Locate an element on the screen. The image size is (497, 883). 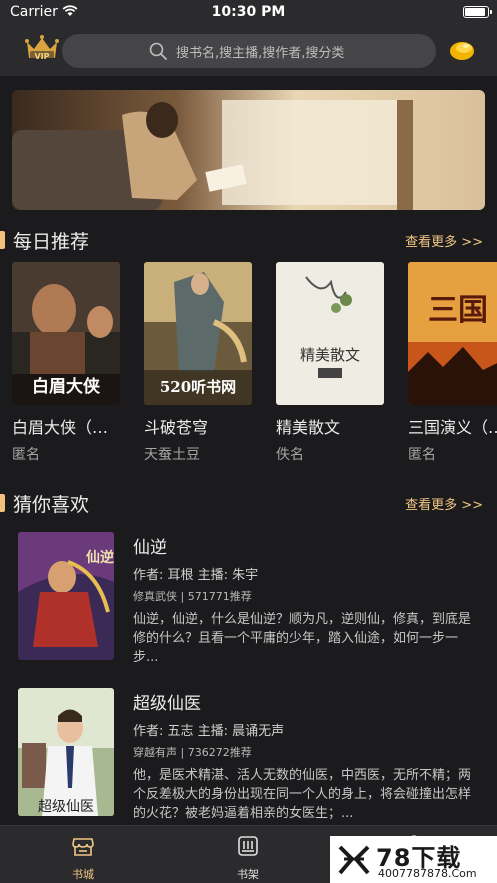
cover-text: 三国 is located at coordinates (458, 310).